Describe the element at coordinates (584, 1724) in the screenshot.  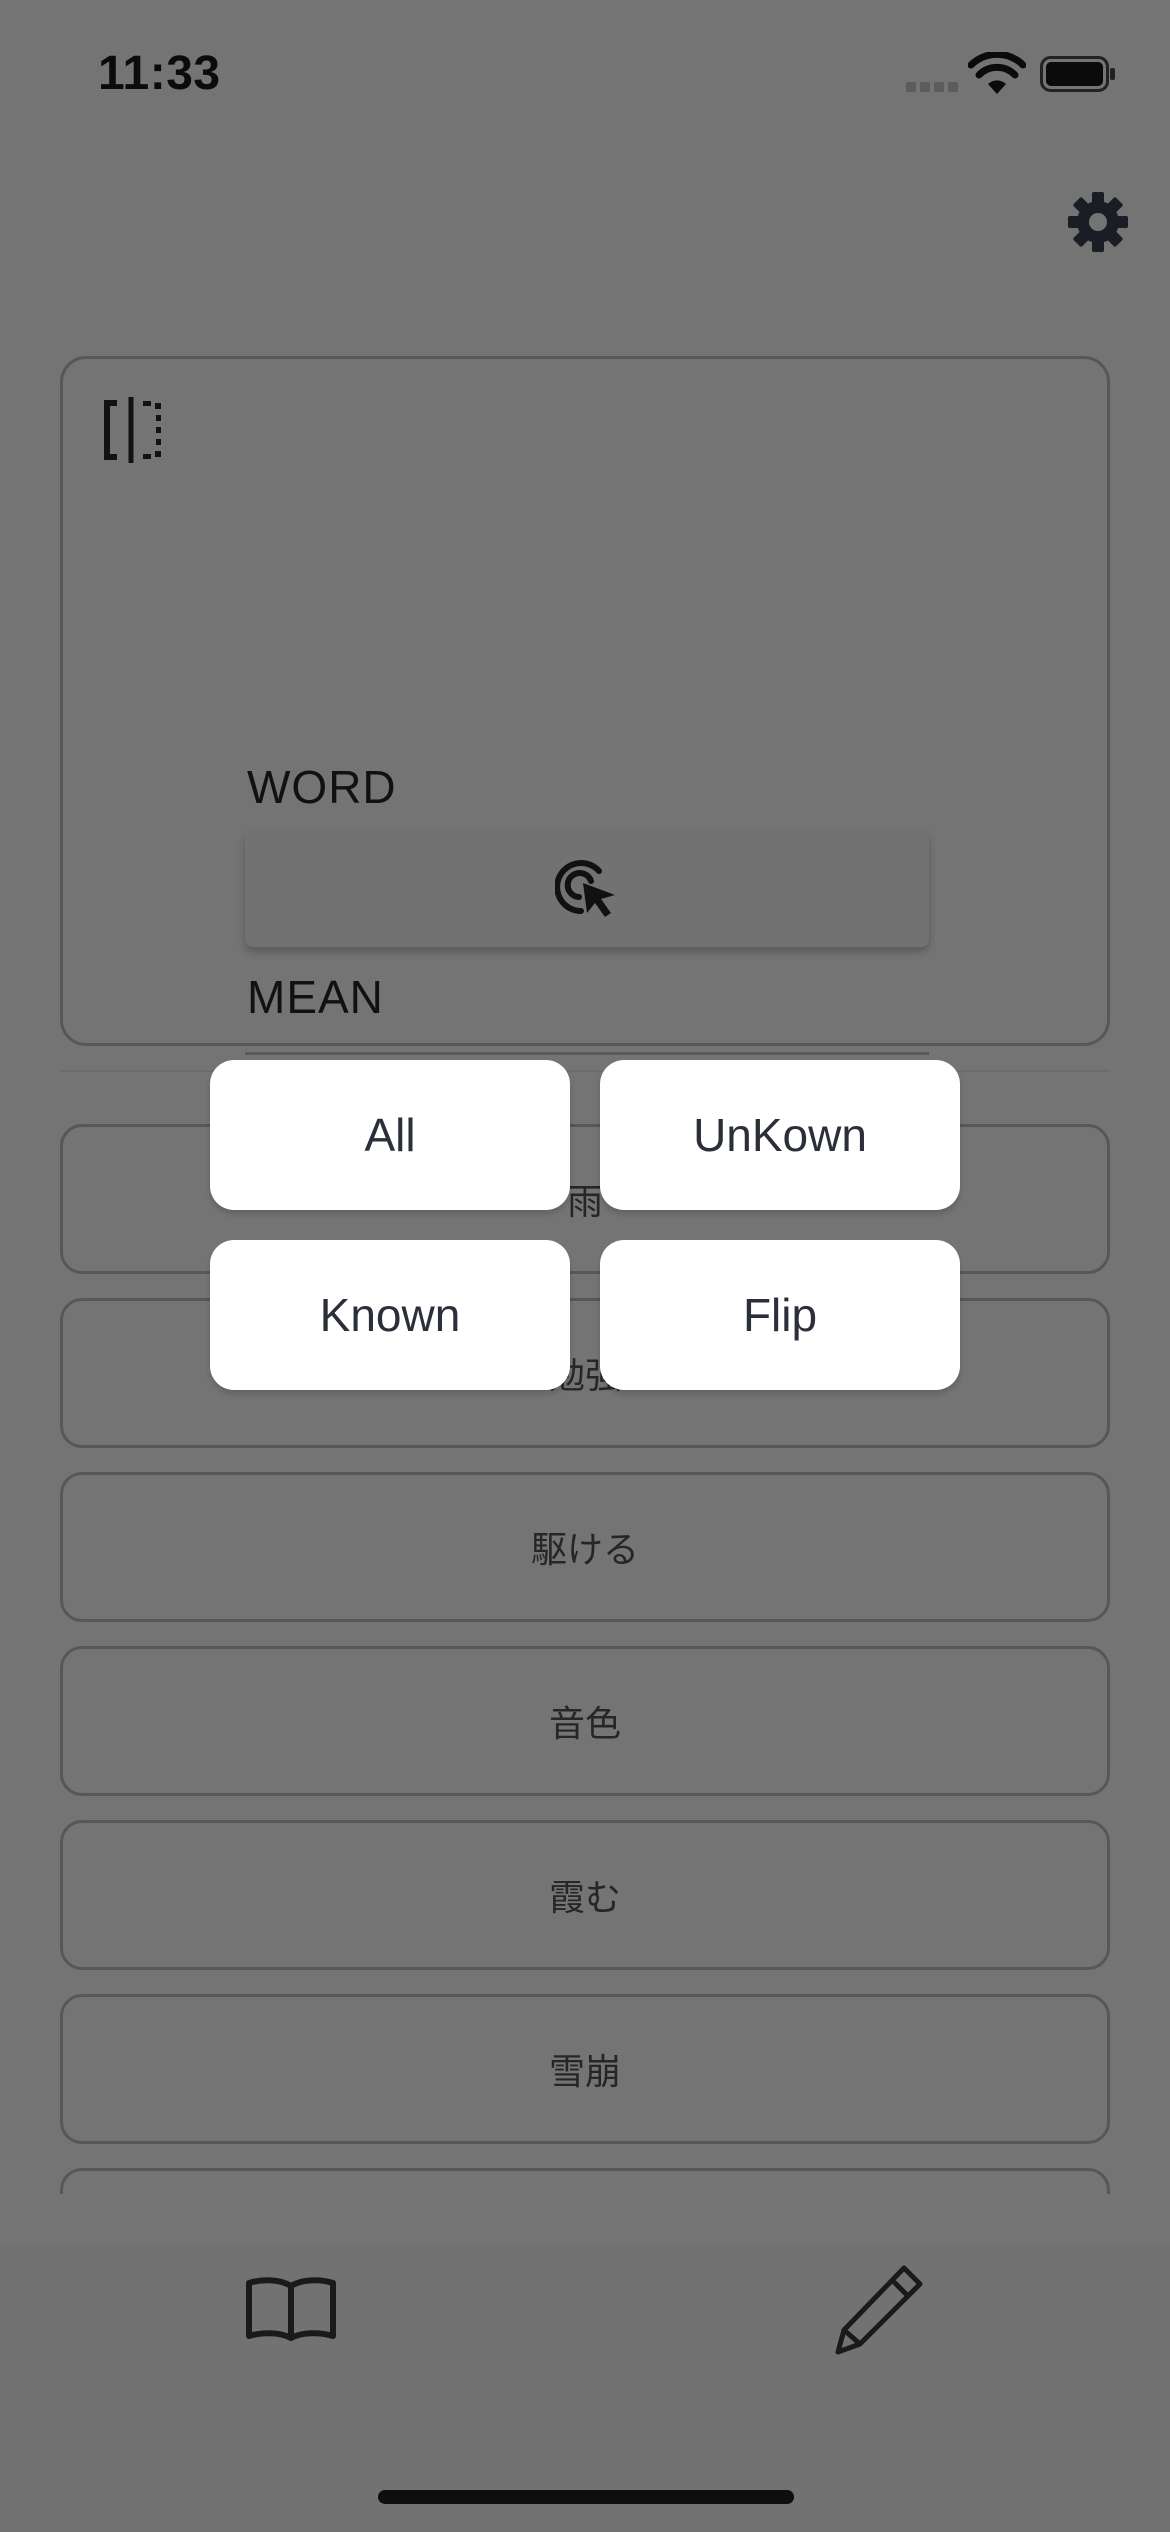
I see `word-list-item-text: 音色` at that location.